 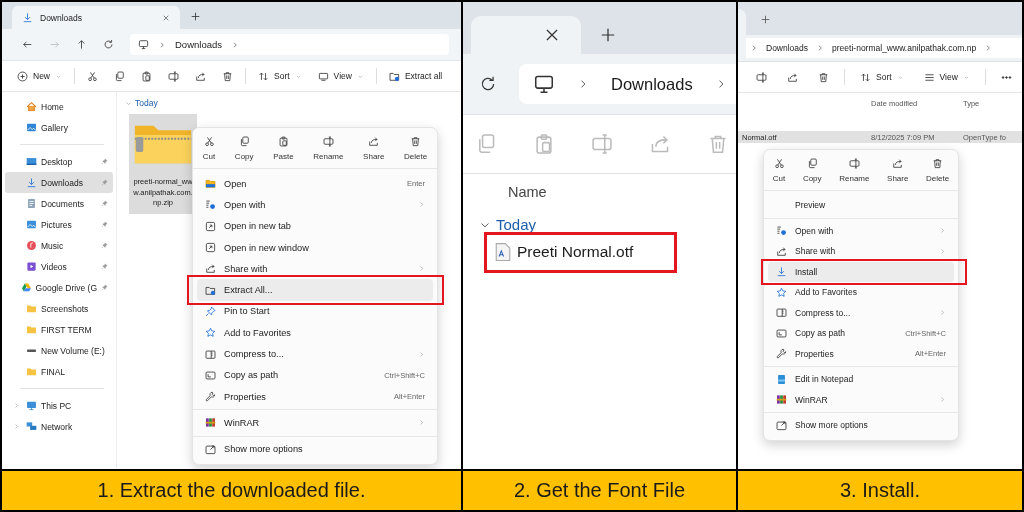 What do you see at coordinates (861, 205) in the screenshot?
I see `menu-item: Preview` at bounding box center [861, 205].